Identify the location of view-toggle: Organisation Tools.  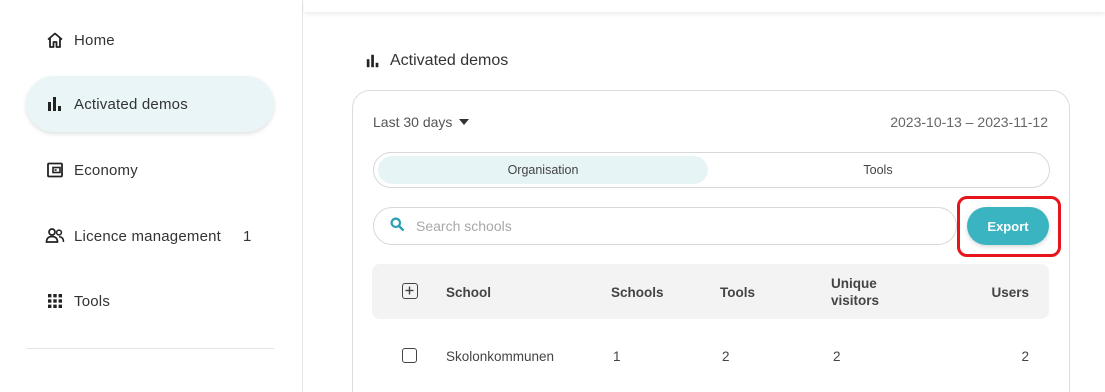
(711, 170).